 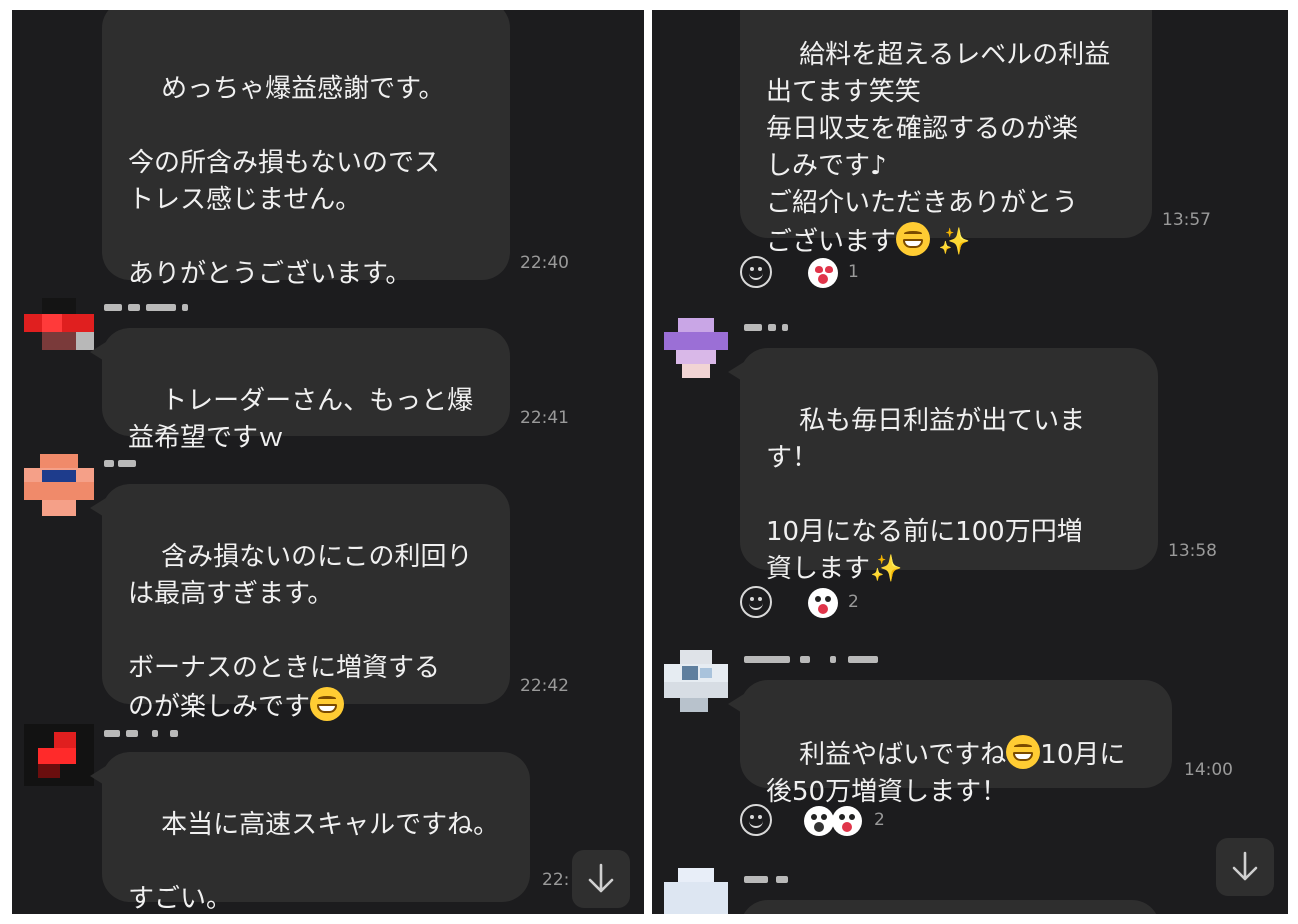 What do you see at coordinates (913, 239) in the screenshot?
I see `laughing-face-icon` at bounding box center [913, 239].